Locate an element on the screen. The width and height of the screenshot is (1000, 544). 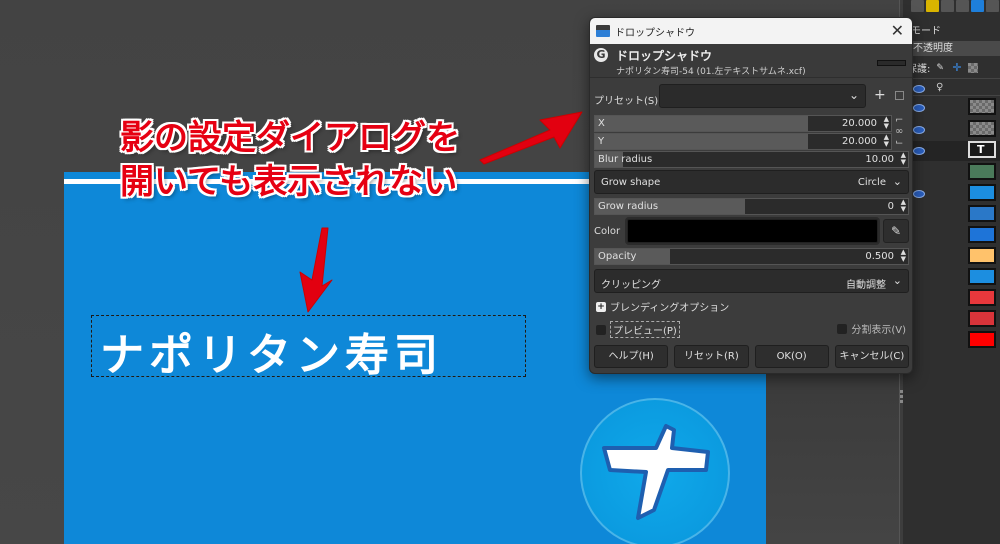
preset-menu-icon is located at coordinates (899, 95).